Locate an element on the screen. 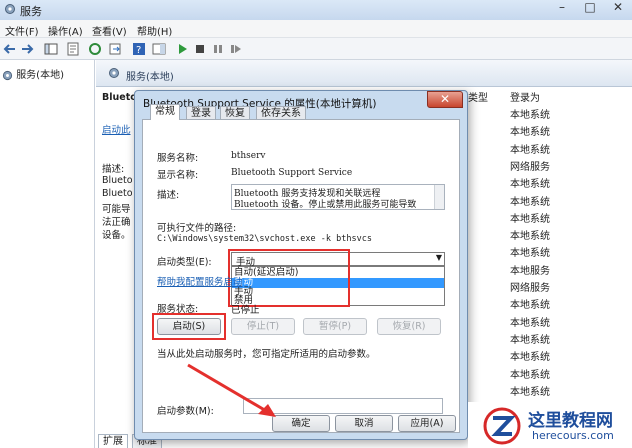  menu-action: 操作(A) is located at coordinates (65, 30).